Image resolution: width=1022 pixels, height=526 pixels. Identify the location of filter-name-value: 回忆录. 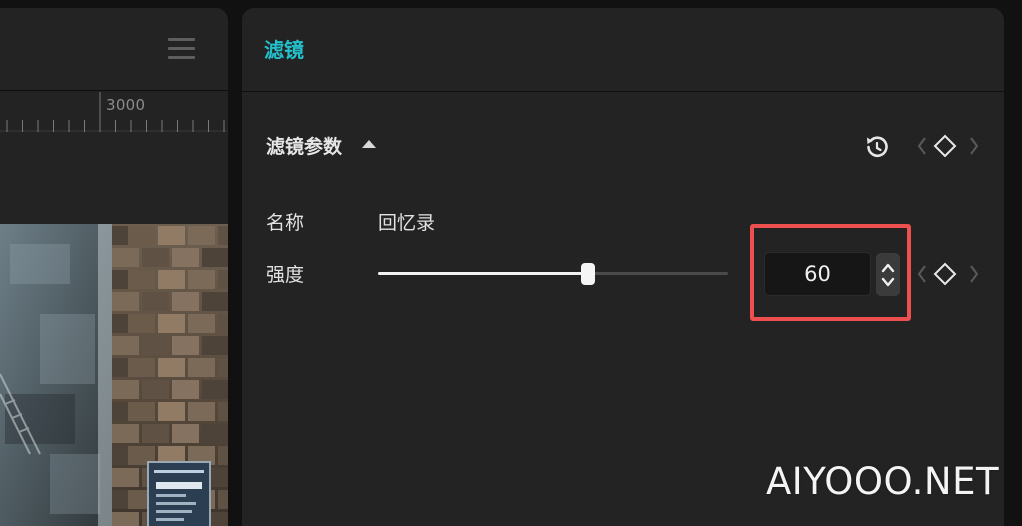
(407, 223).